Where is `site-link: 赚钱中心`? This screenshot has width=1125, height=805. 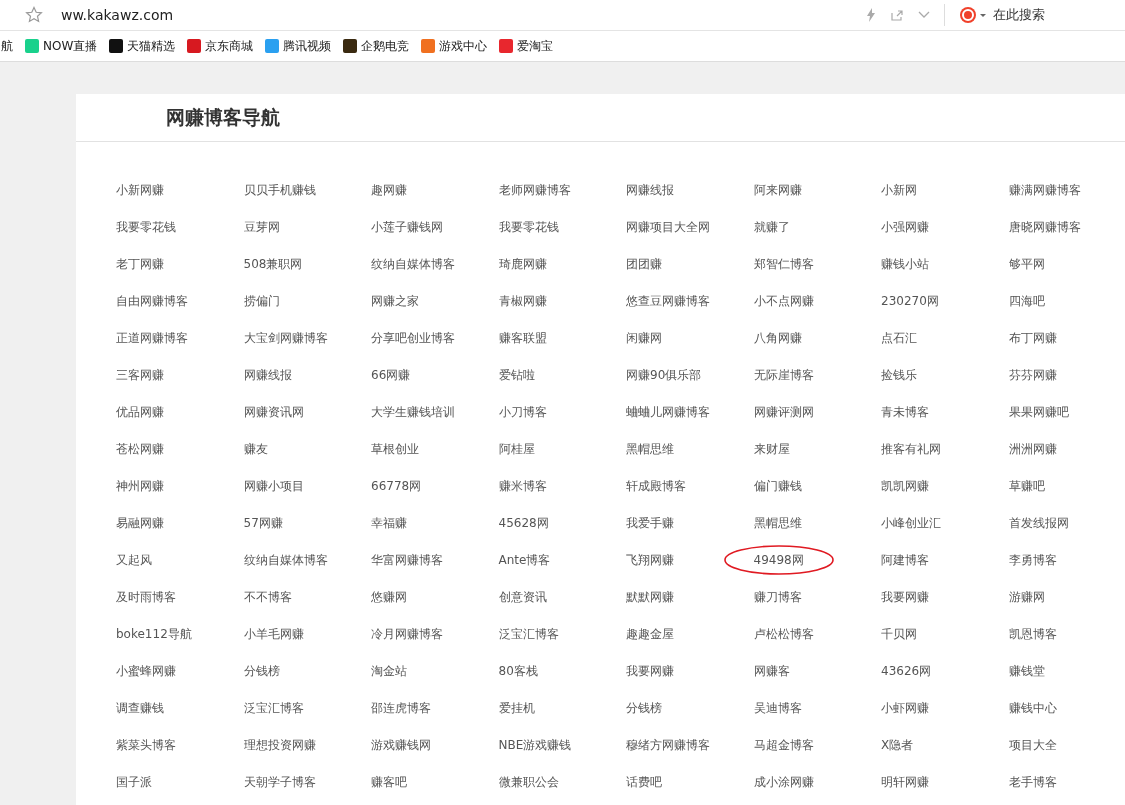 site-link: 赚钱中心 is located at coordinates (1032, 708).